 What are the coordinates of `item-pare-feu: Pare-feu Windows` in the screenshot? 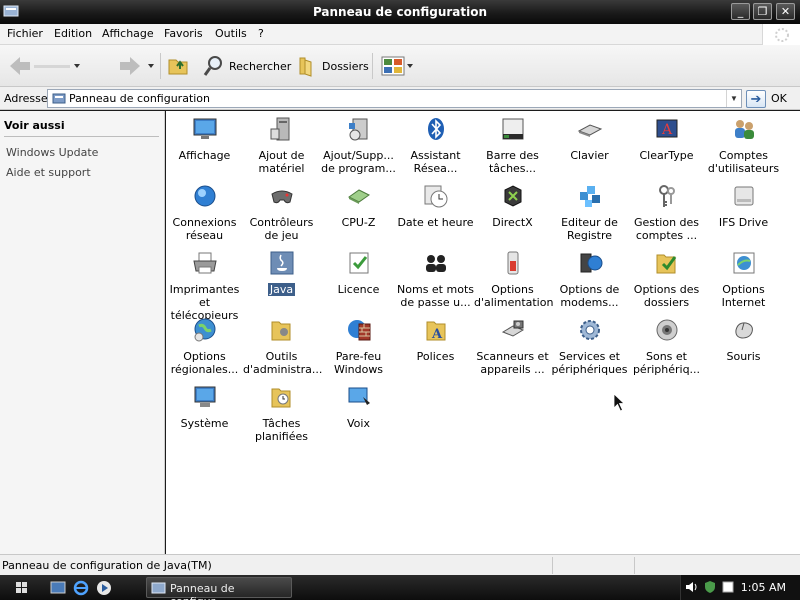 It's located at (358, 346).